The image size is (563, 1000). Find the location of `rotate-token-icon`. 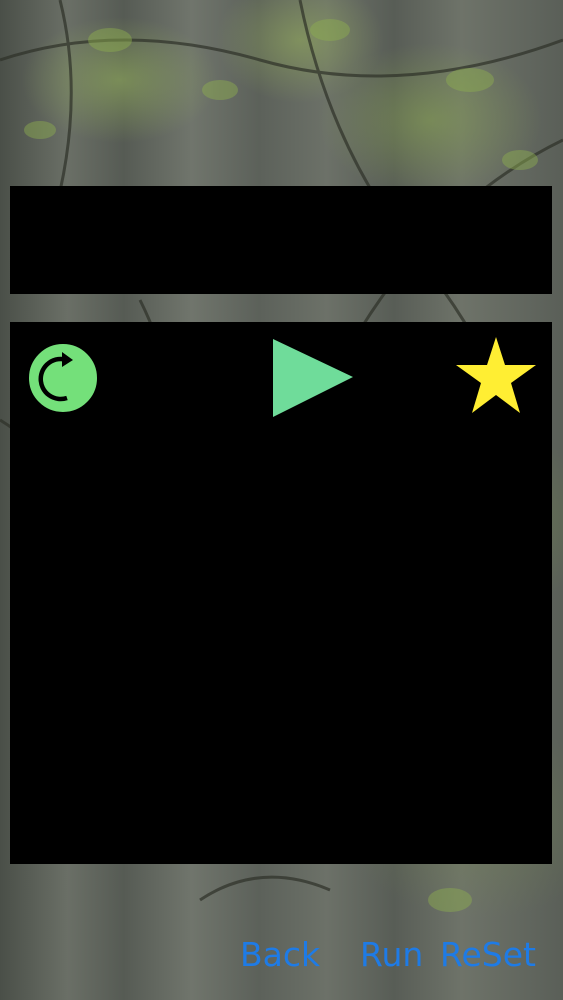

rotate-token-icon is located at coordinates (63, 378).